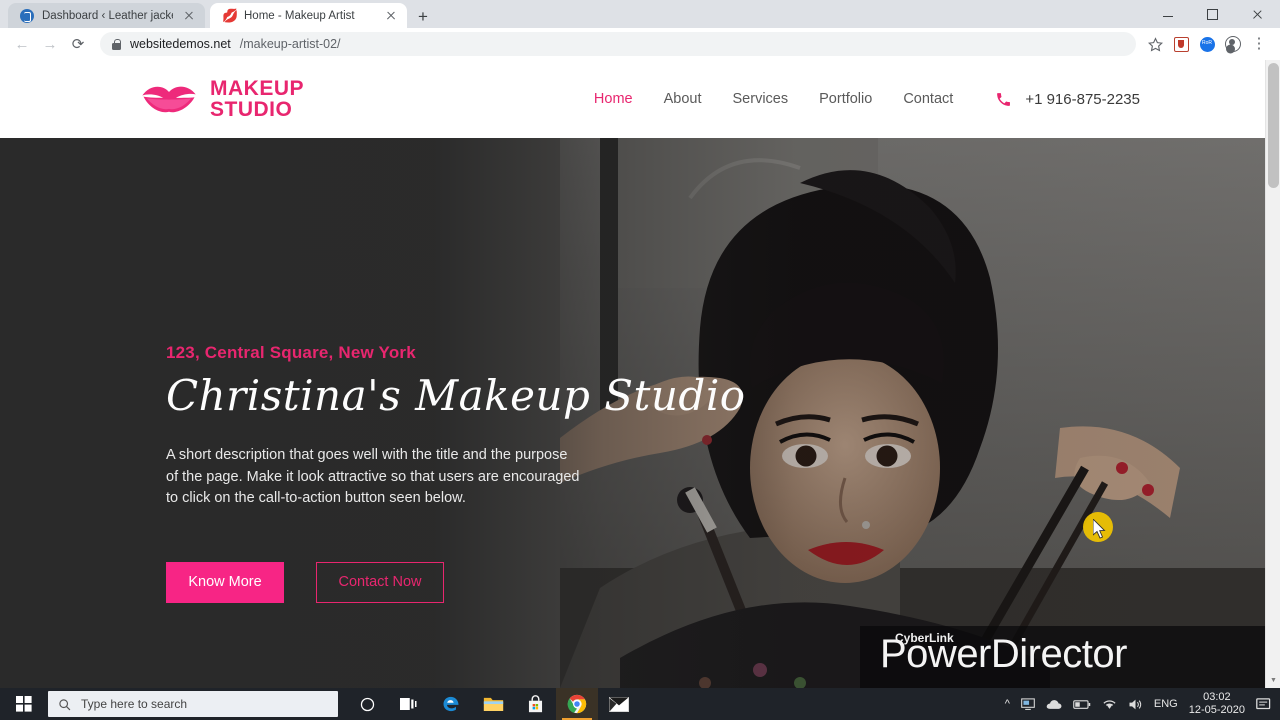 The width and height of the screenshot is (1280, 720). I want to click on dashboard-favicon-icon, so click(27, 15).